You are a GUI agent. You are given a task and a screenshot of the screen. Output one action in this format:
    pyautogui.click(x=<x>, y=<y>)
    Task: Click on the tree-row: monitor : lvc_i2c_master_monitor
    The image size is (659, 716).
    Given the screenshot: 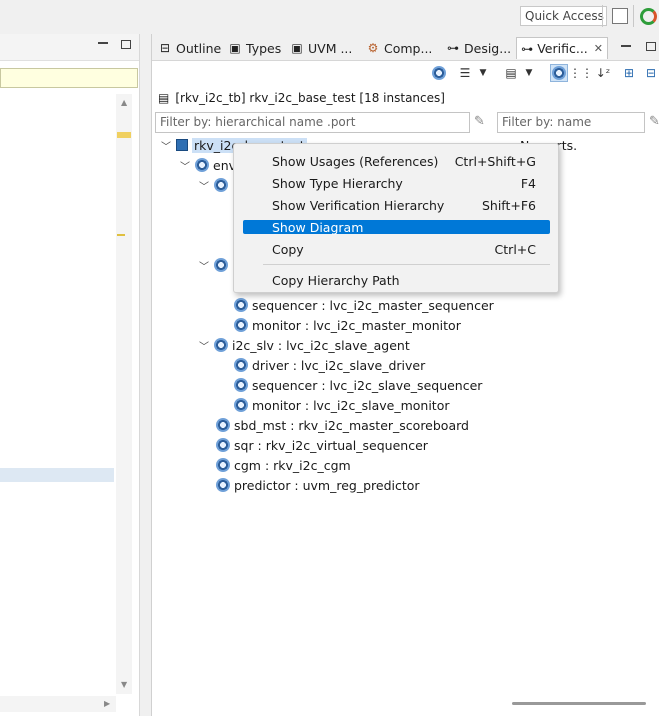 What is the action you would take?
    pyautogui.click(x=347, y=325)
    